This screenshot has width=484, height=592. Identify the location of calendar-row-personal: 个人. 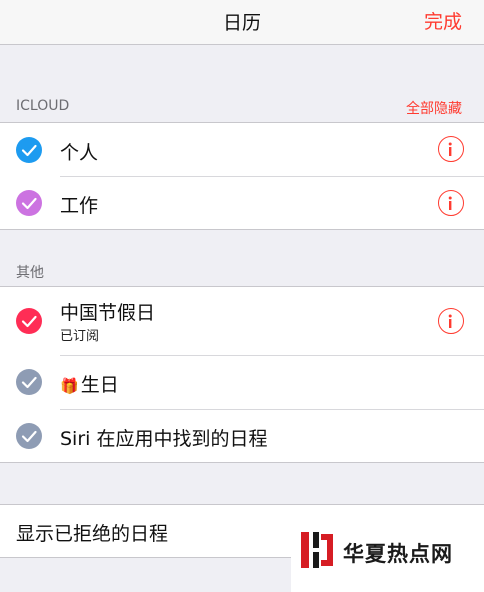
(242, 149).